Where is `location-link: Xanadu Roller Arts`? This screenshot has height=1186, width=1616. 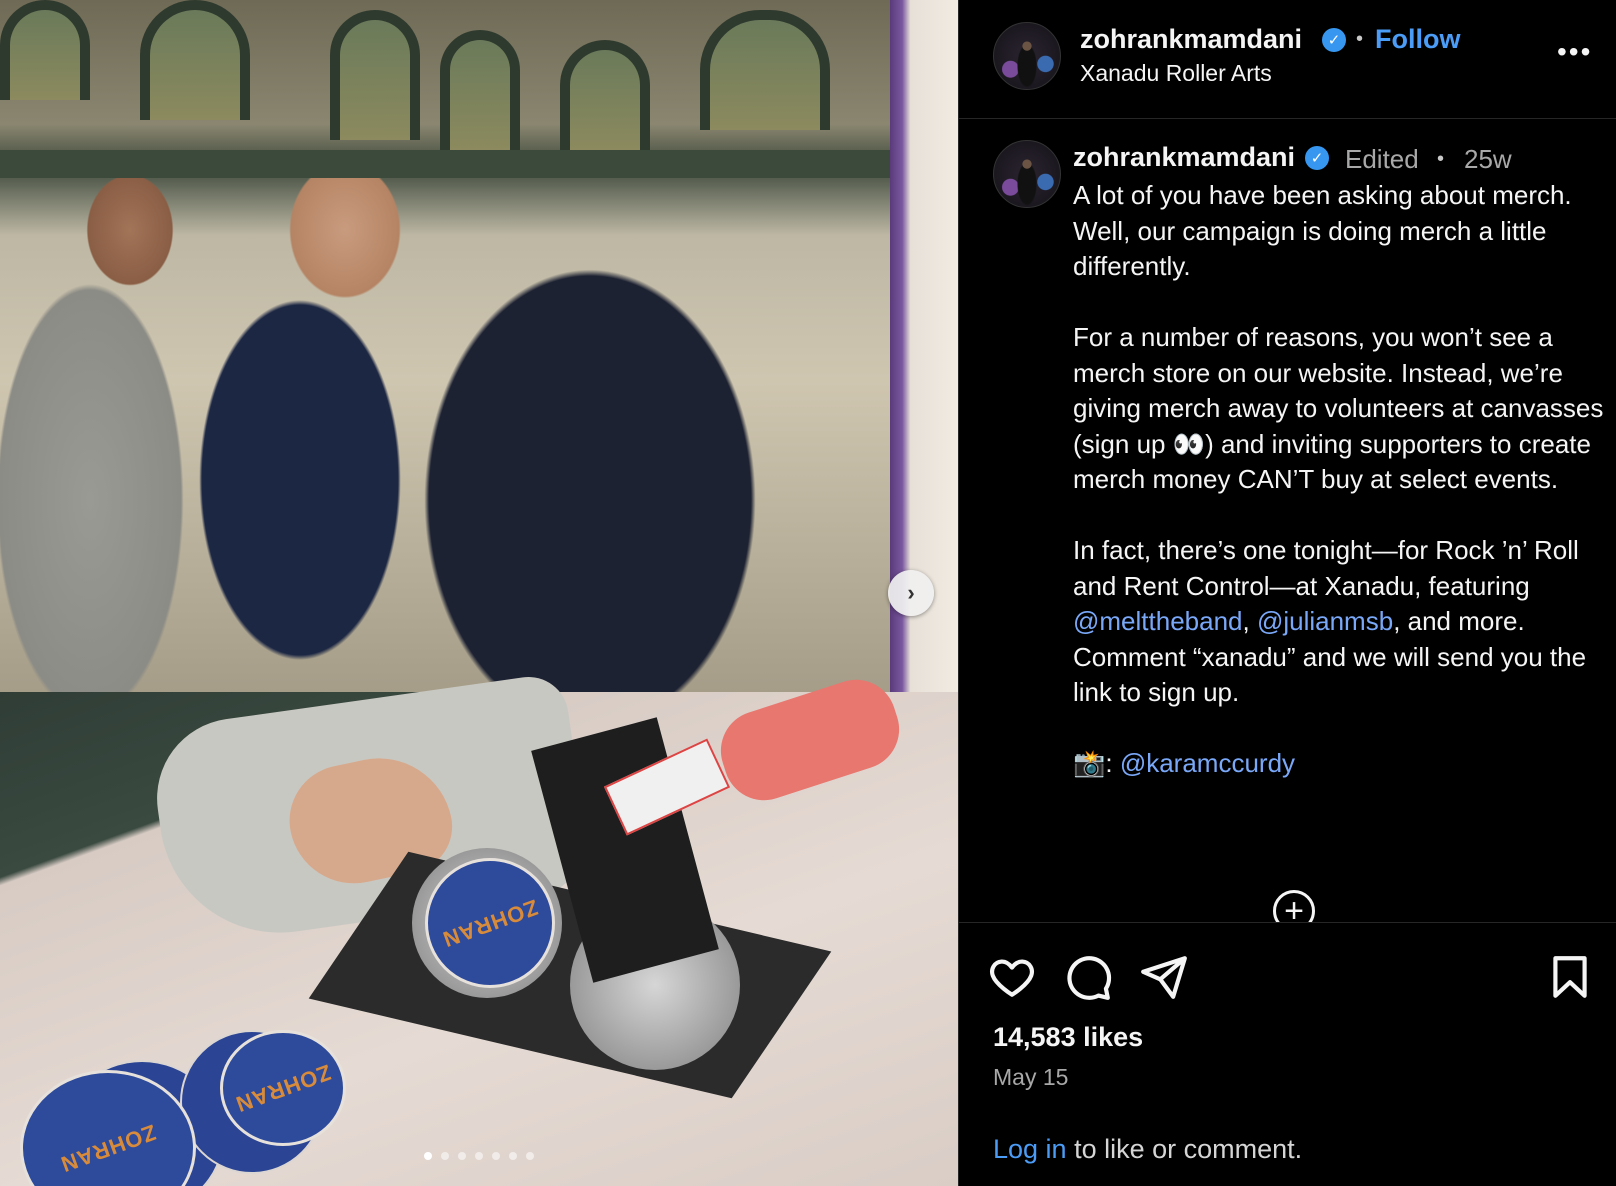 location-link: Xanadu Roller Arts is located at coordinates (1176, 73).